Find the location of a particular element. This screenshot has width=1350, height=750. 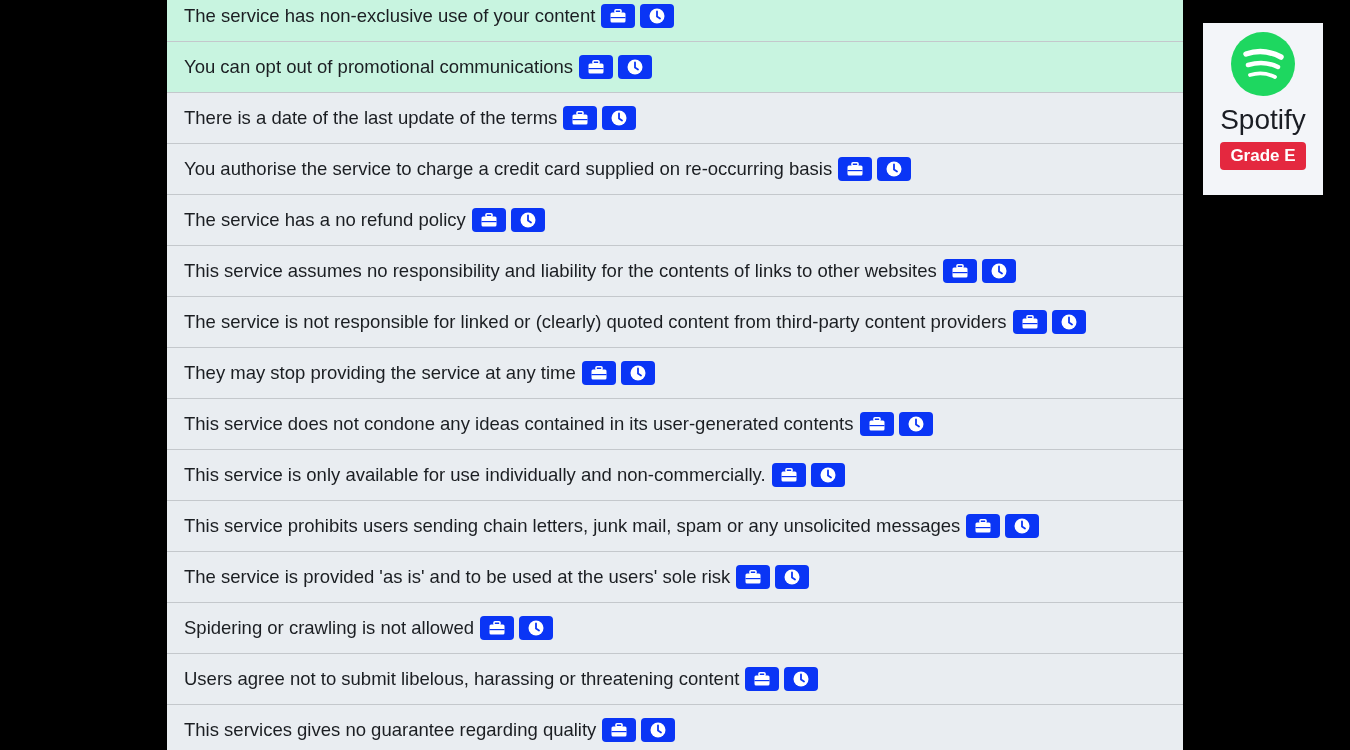

logo-icon is located at coordinates (1263, 64).